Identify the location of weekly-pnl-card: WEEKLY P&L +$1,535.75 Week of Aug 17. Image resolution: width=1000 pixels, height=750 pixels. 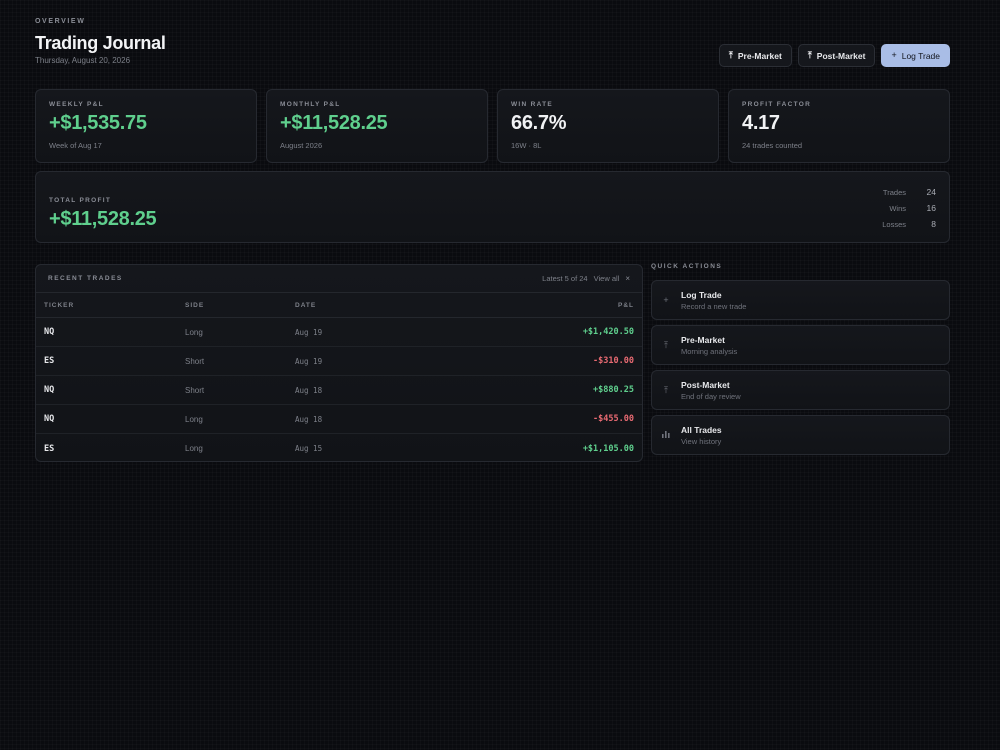
(146, 126).